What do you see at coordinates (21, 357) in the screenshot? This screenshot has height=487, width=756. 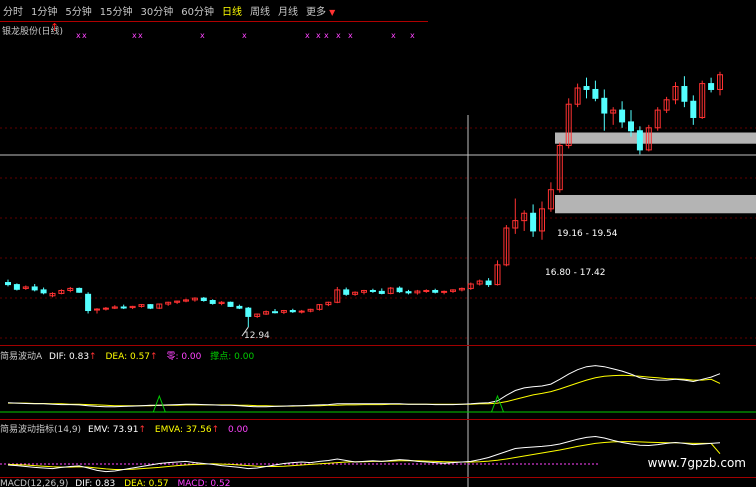 I see `indicator-a-name: 简易波动A` at bounding box center [21, 357].